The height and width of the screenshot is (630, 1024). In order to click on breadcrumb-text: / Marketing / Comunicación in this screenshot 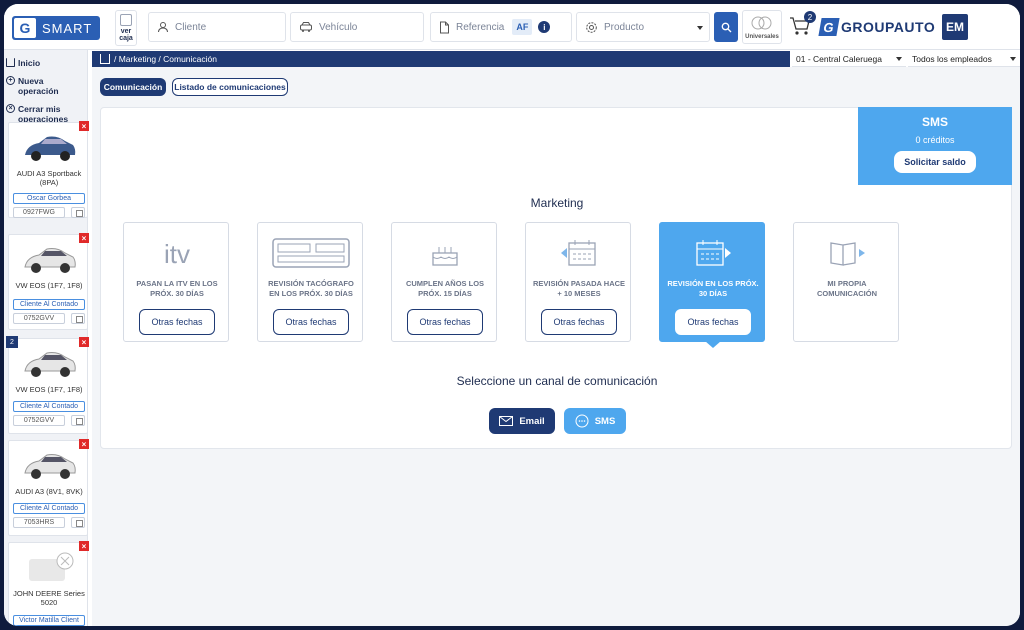, I will do `click(165, 59)`.